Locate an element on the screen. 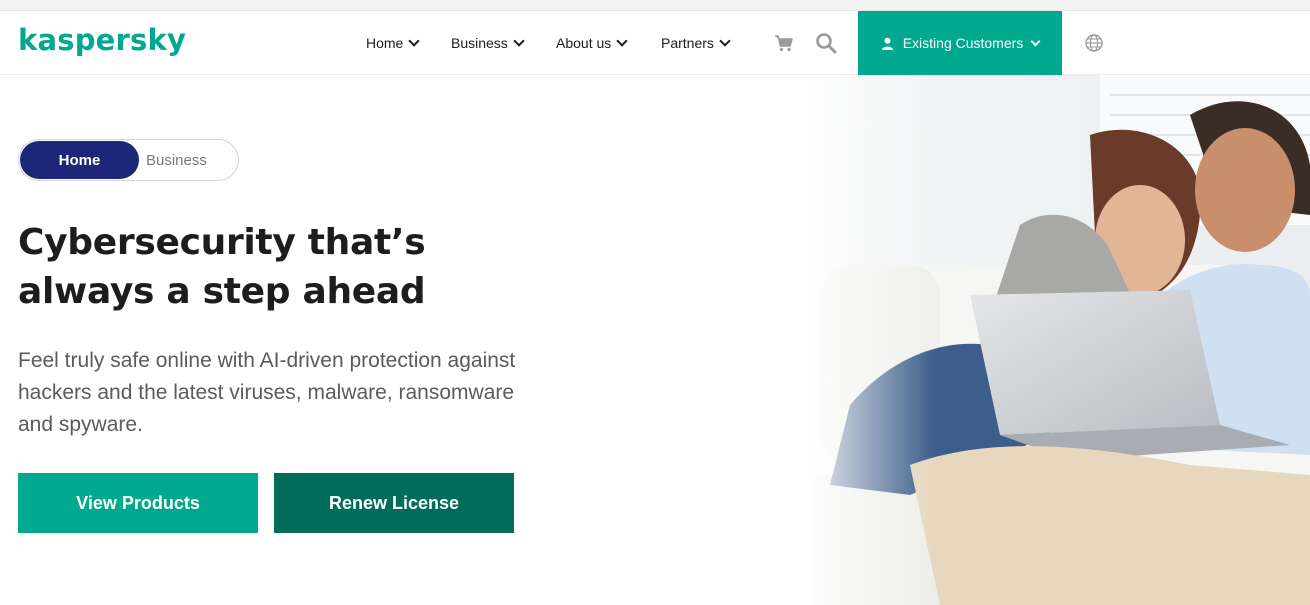 The width and height of the screenshot is (1310, 605). existing-customers-button: Existing Customers is located at coordinates (960, 43).